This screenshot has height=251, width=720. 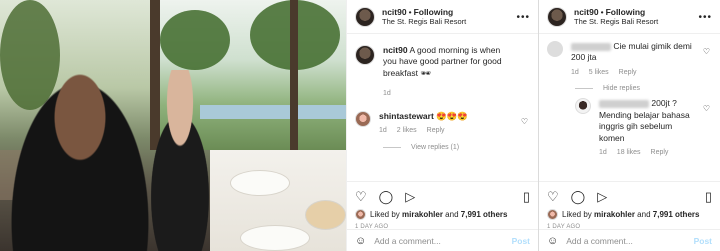 What do you see at coordinates (629, 152) in the screenshot?
I see `reply-likes: 18 likes` at bounding box center [629, 152].